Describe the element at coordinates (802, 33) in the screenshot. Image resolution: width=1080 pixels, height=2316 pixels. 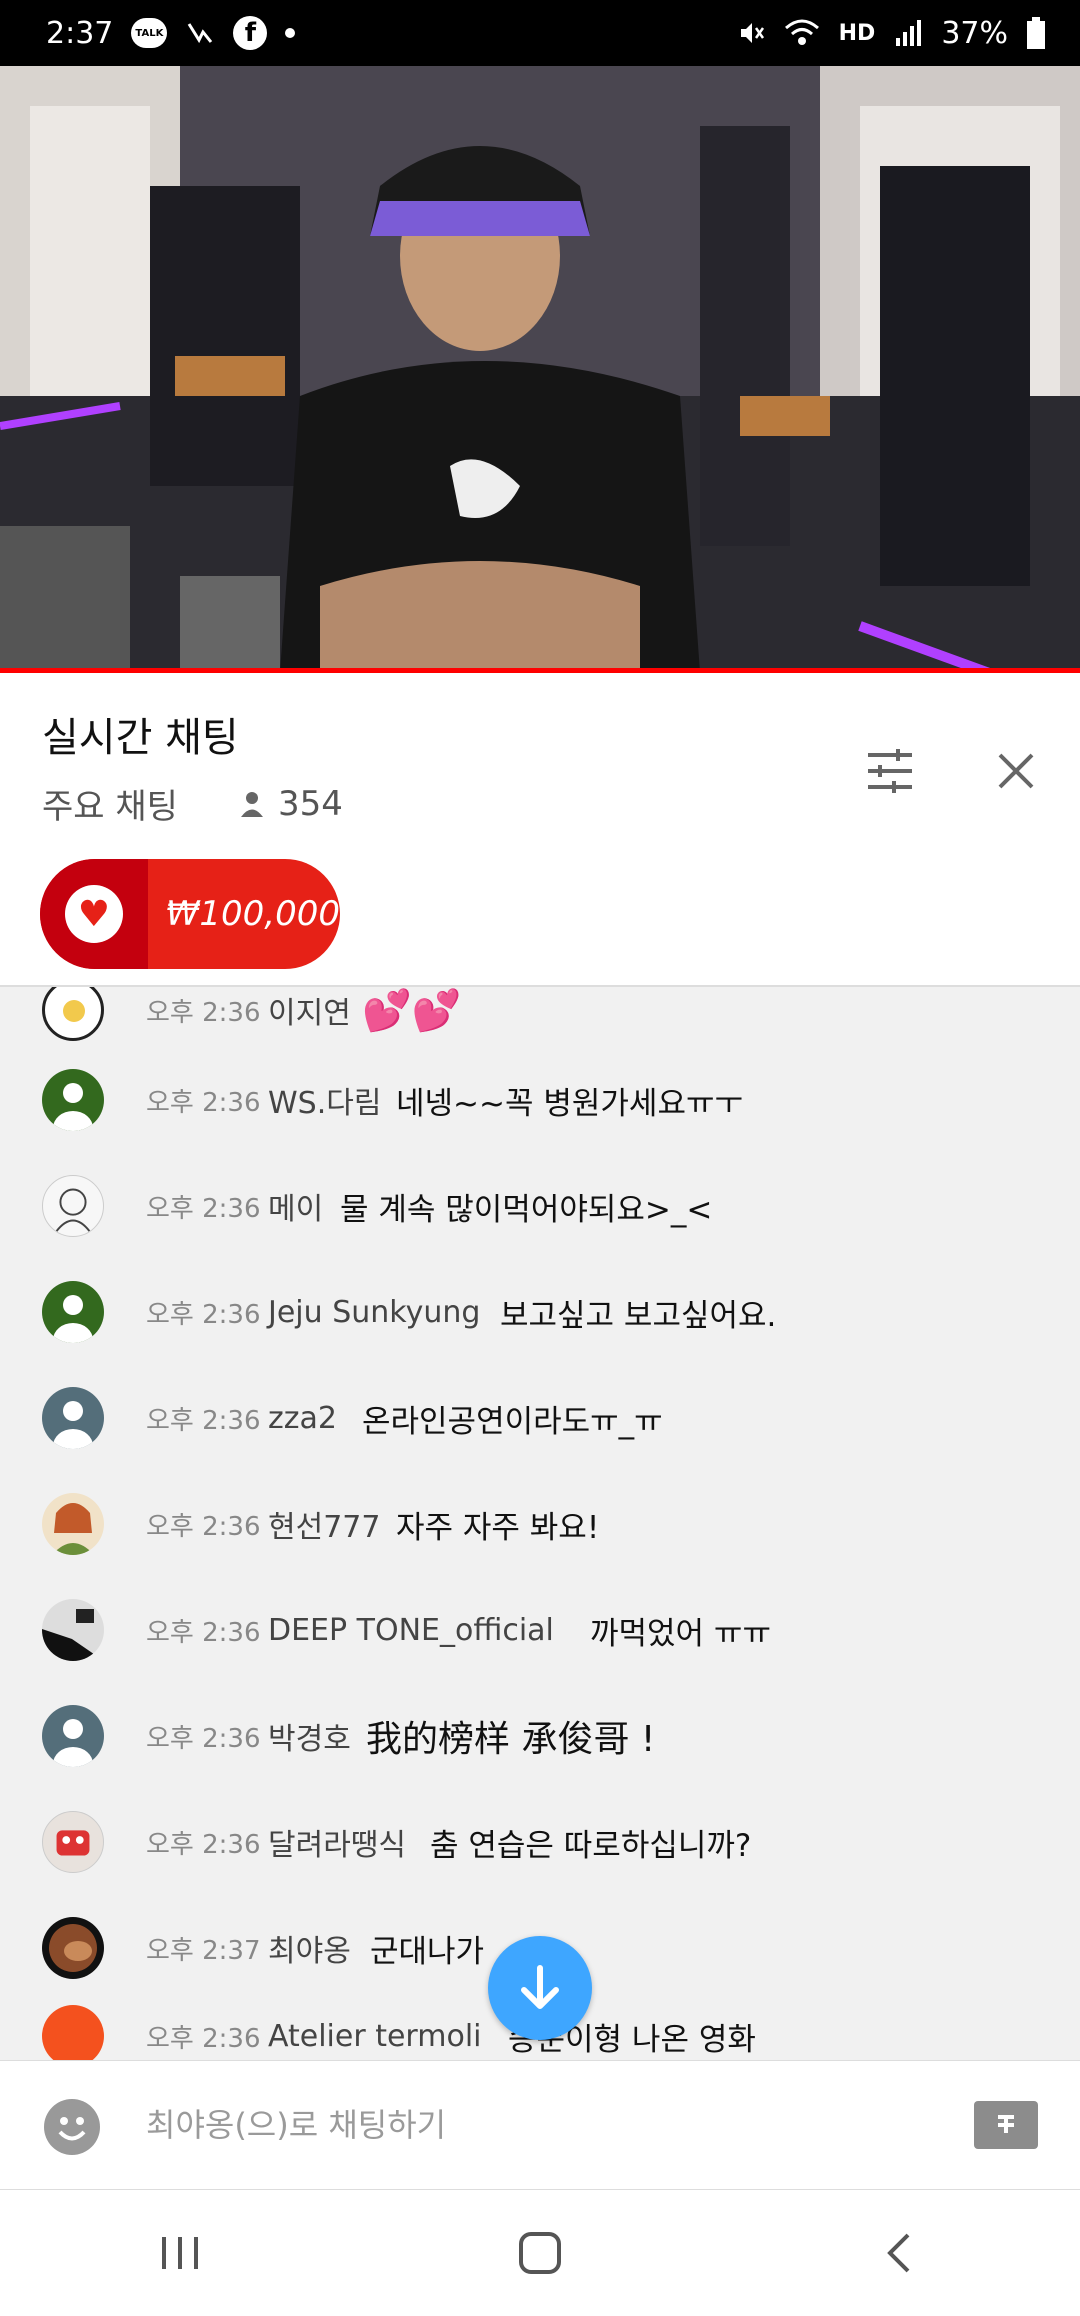
I see `wifi-icon` at that location.